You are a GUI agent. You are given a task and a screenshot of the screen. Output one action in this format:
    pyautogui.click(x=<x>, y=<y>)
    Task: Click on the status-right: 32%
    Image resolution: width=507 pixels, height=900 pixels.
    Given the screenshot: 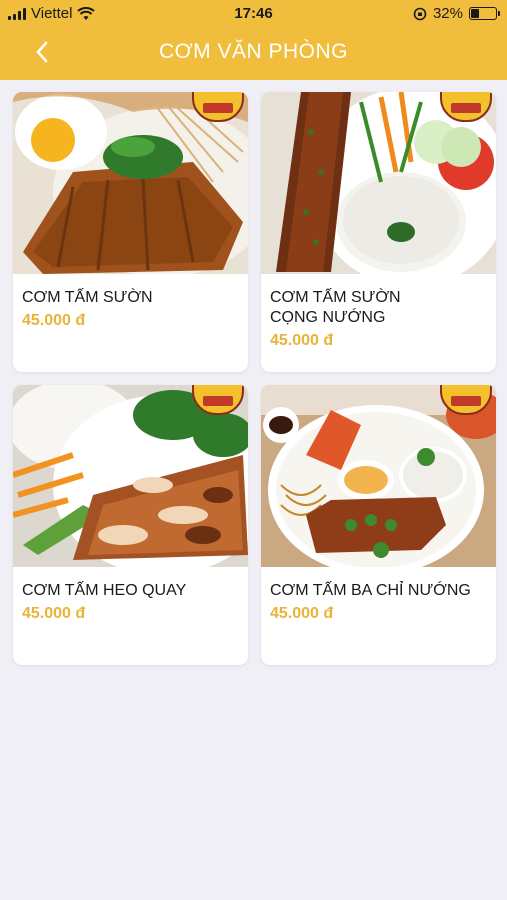 What is the action you would take?
    pyautogui.click(x=456, y=13)
    